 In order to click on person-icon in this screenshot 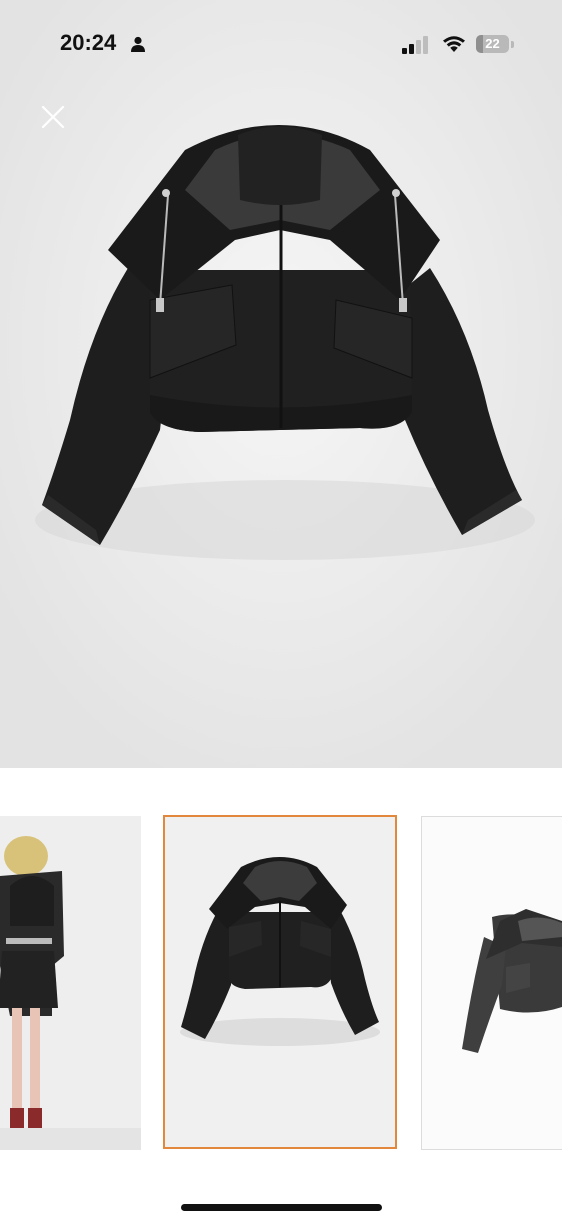, I will do `click(138, 44)`.